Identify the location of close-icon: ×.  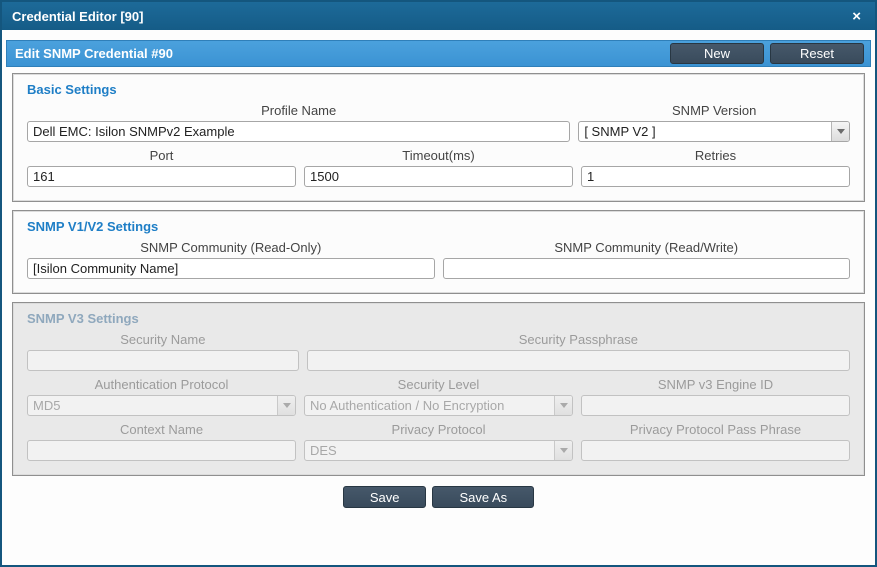
(856, 16).